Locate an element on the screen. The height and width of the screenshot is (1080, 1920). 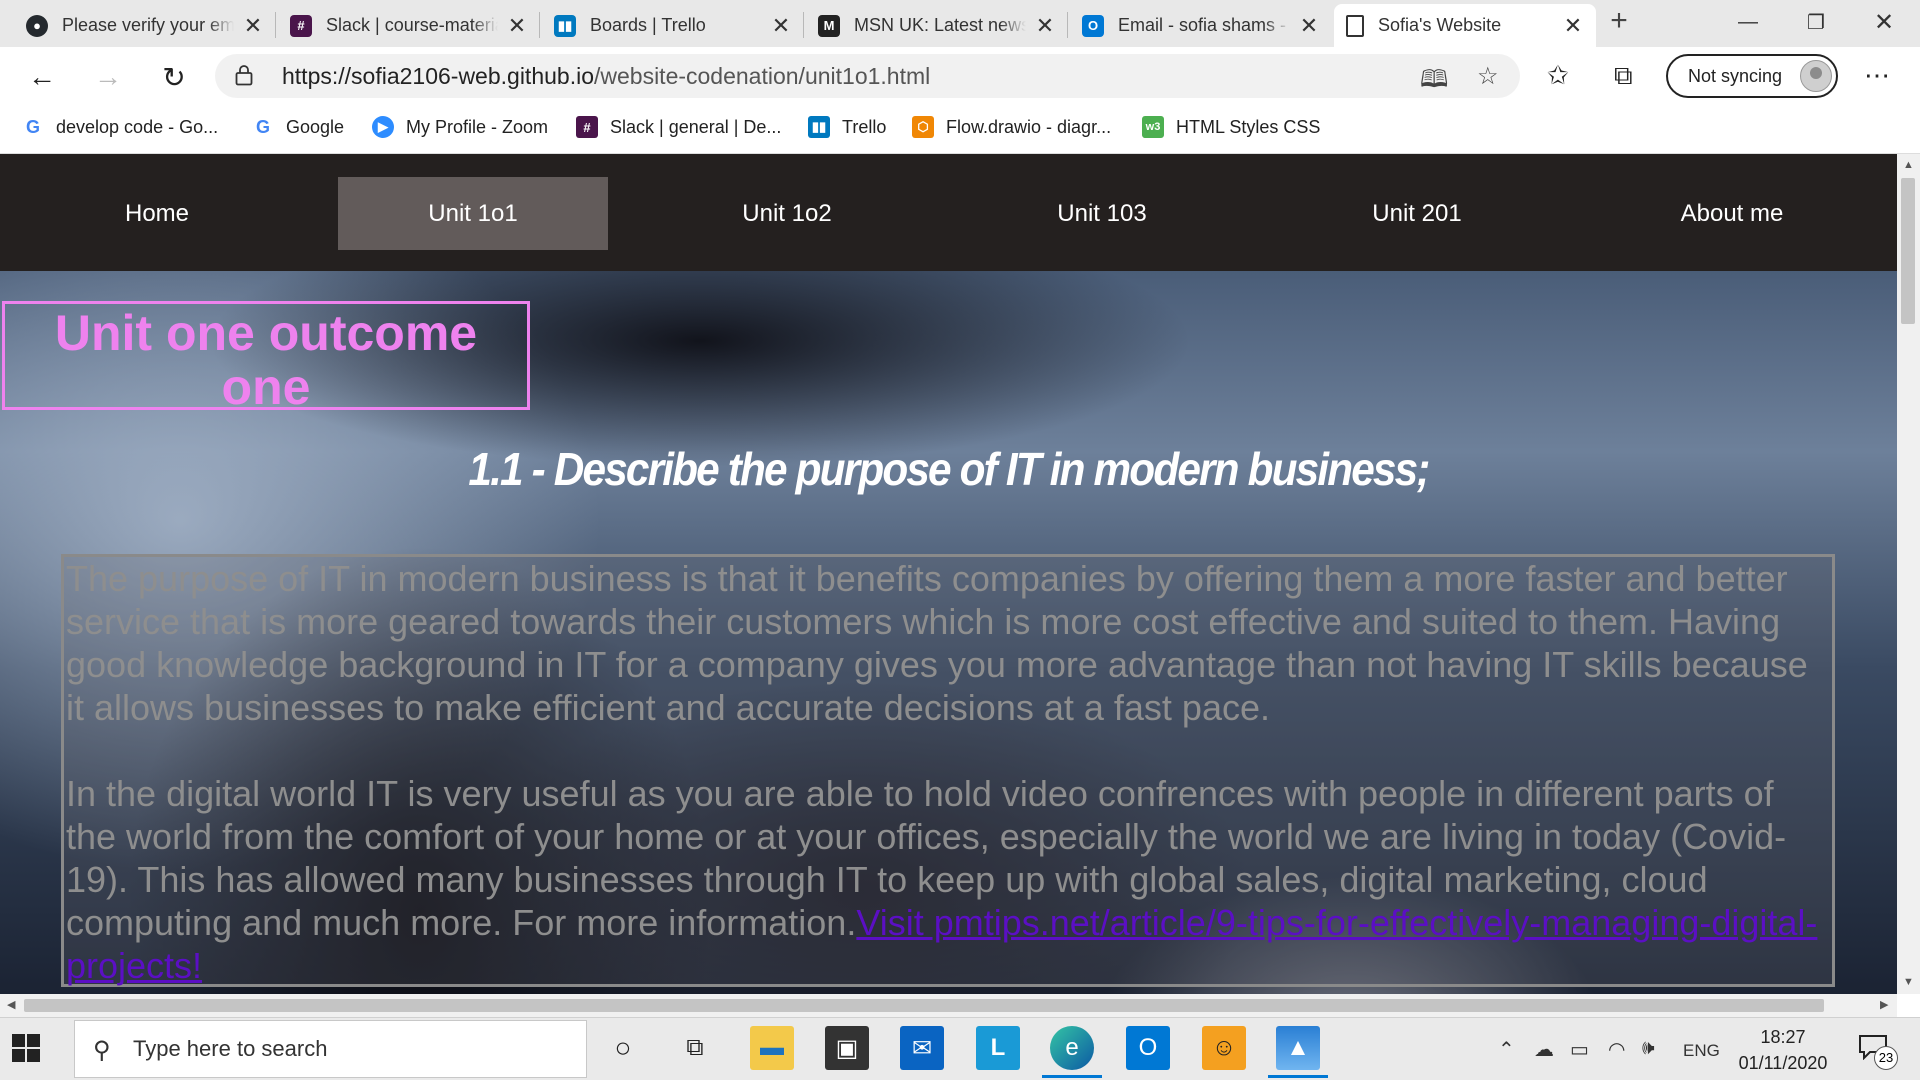
store-icon: ▣ is located at coordinates (847, 1048).